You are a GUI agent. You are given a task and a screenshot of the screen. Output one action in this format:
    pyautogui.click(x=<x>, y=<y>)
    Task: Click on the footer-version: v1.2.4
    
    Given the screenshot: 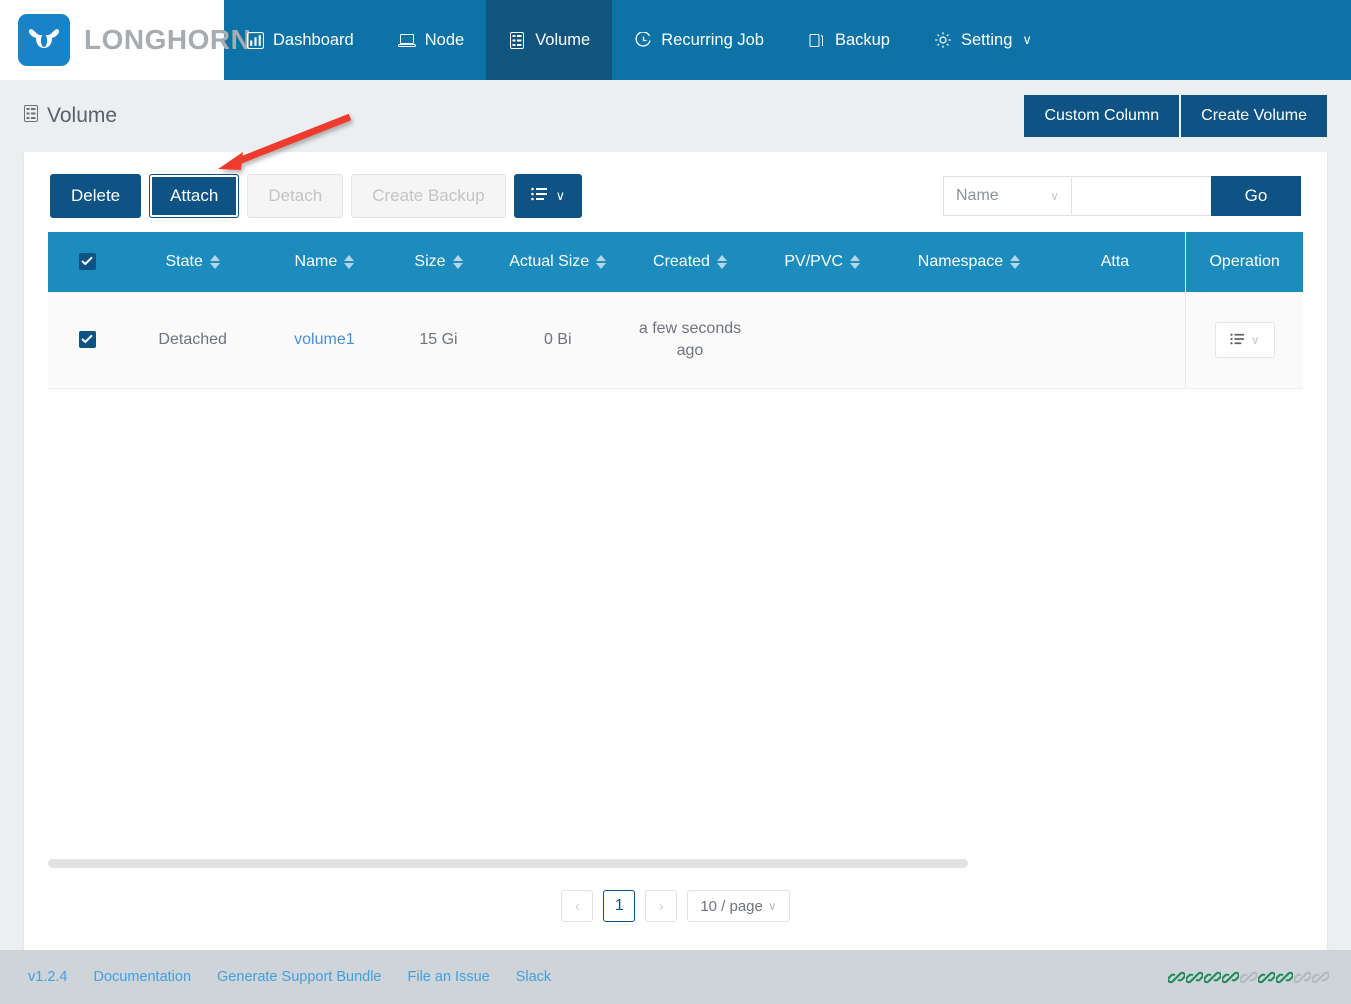 What is the action you would take?
    pyautogui.click(x=48, y=977)
    